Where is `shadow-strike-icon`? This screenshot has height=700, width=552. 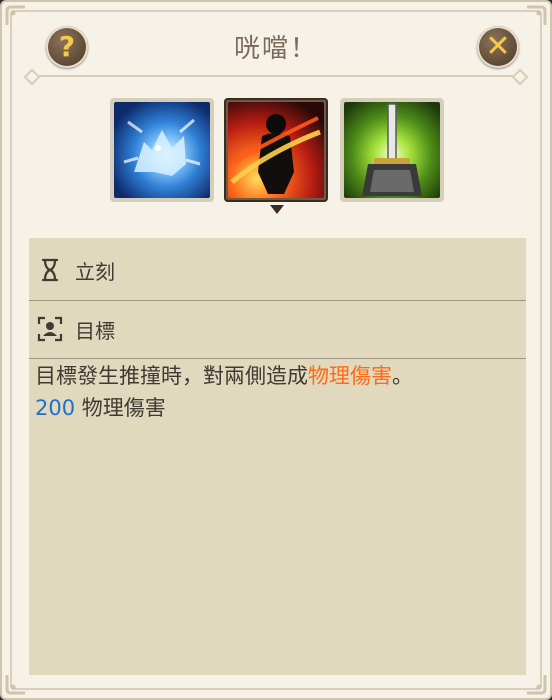
shadow-strike-icon is located at coordinates (276, 150).